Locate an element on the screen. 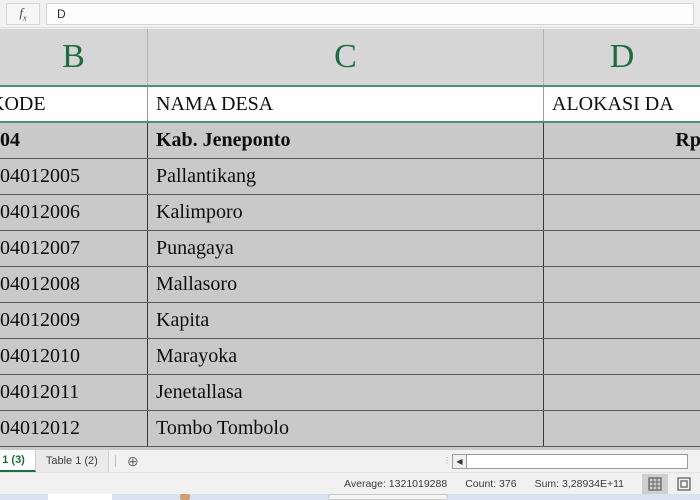 The width and height of the screenshot is (700, 500). scroll-left-icon: ◀ is located at coordinates (459, 461).